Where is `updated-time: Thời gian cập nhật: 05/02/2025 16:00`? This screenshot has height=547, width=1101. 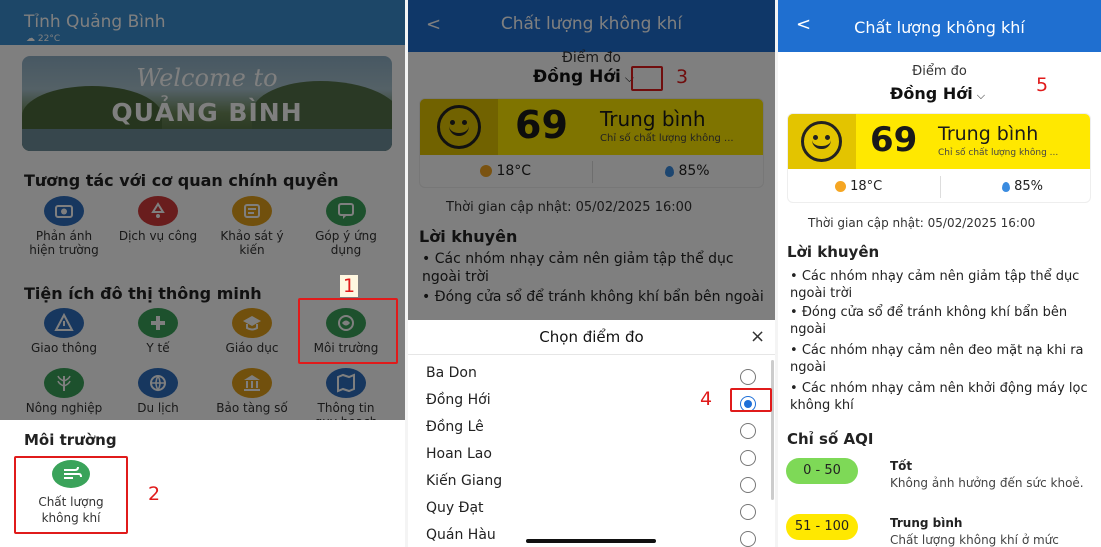
updated-time: Thời gian cập nhật: 05/02/2025 16:00 is located at coordinates (922, 223).